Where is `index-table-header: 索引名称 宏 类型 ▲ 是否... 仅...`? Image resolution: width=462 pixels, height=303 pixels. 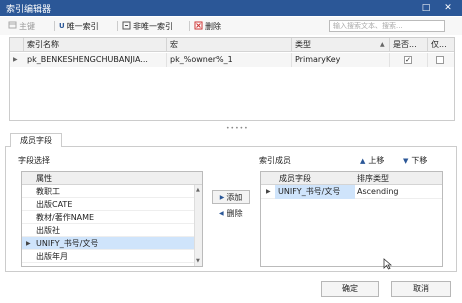
index-table-header: 索引名称 宏 类型 ▲ 是否... 仅... is located at coordinates (232, 45).